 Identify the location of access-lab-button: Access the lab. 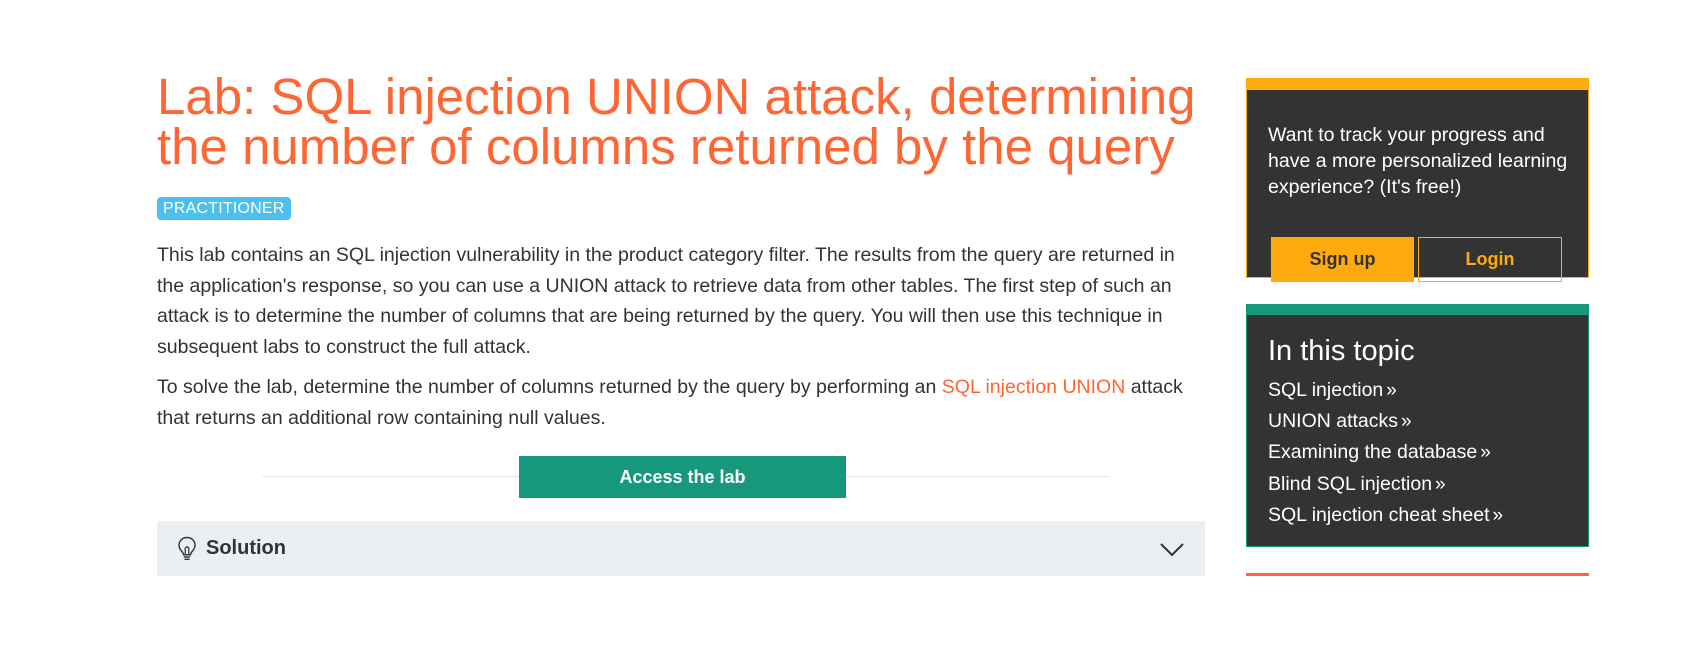
(682, 477).